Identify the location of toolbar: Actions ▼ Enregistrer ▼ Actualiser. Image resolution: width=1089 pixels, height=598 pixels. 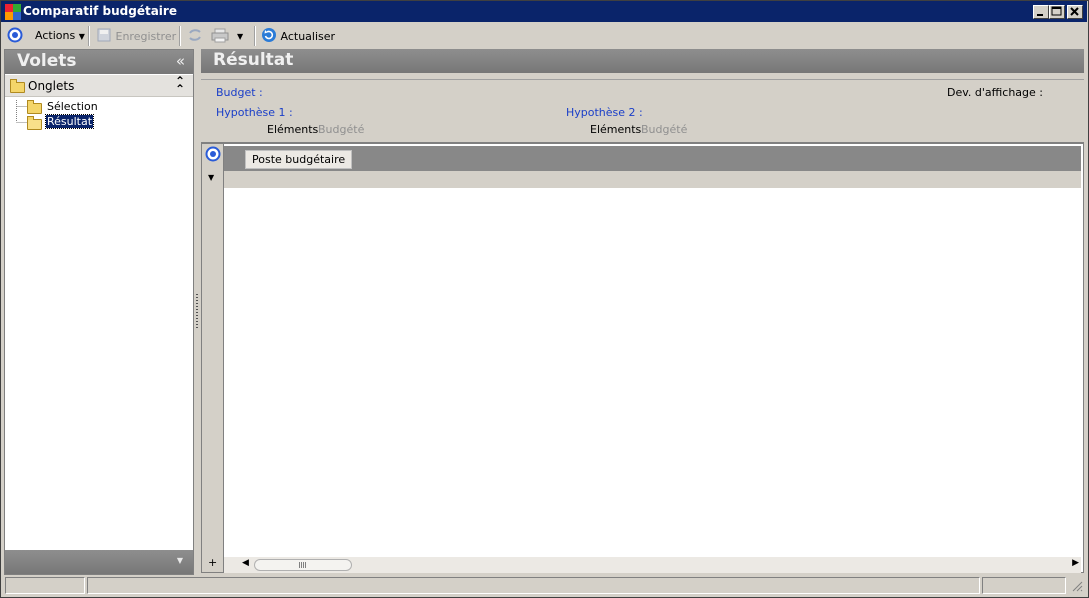
(544, 35).